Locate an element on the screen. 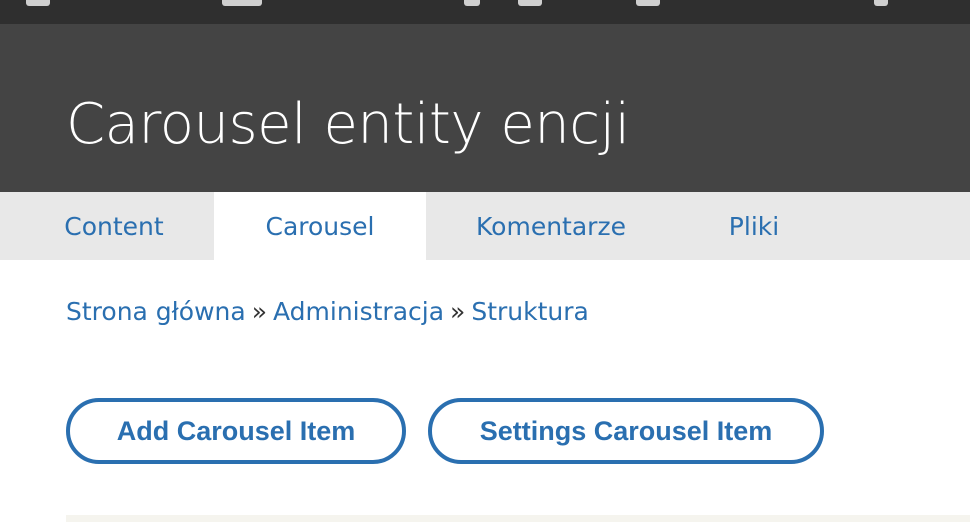 This screenshot has height=522, width=970. settings-carousel-item-button: Settings Carousel Item is located at coordinates (626, 431).